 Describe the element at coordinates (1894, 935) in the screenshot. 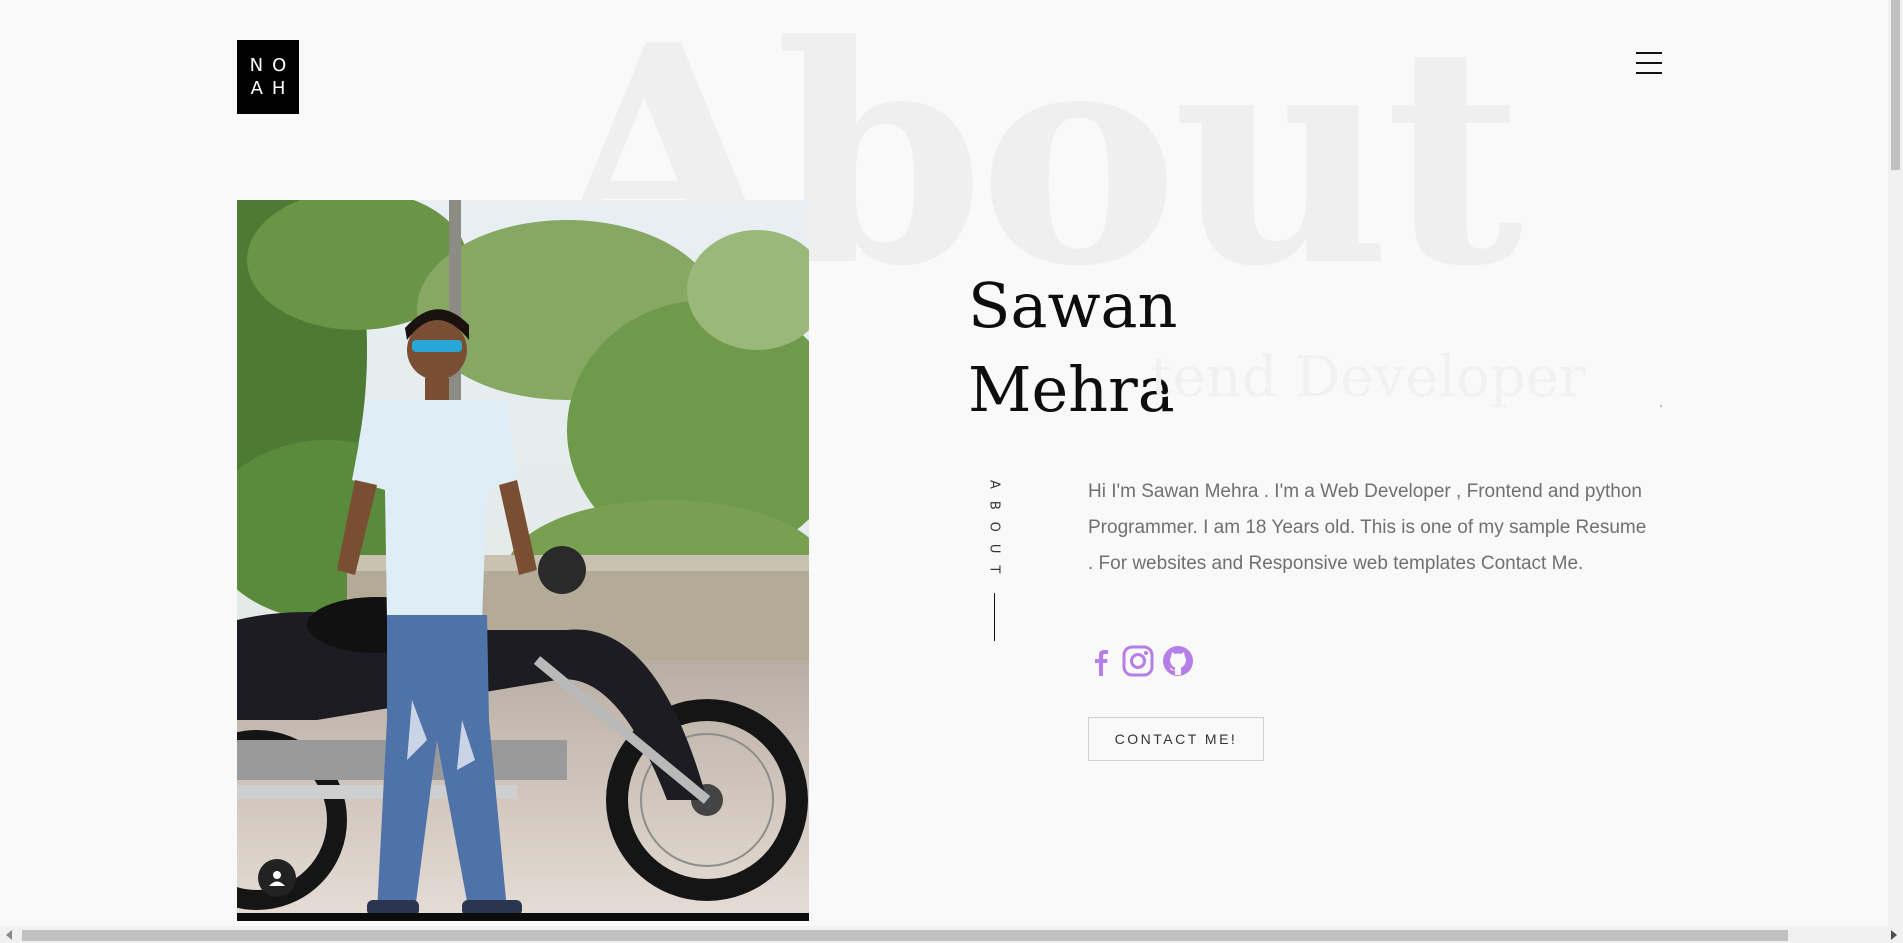

I see `scroll-right-arrow-icon` at that location.